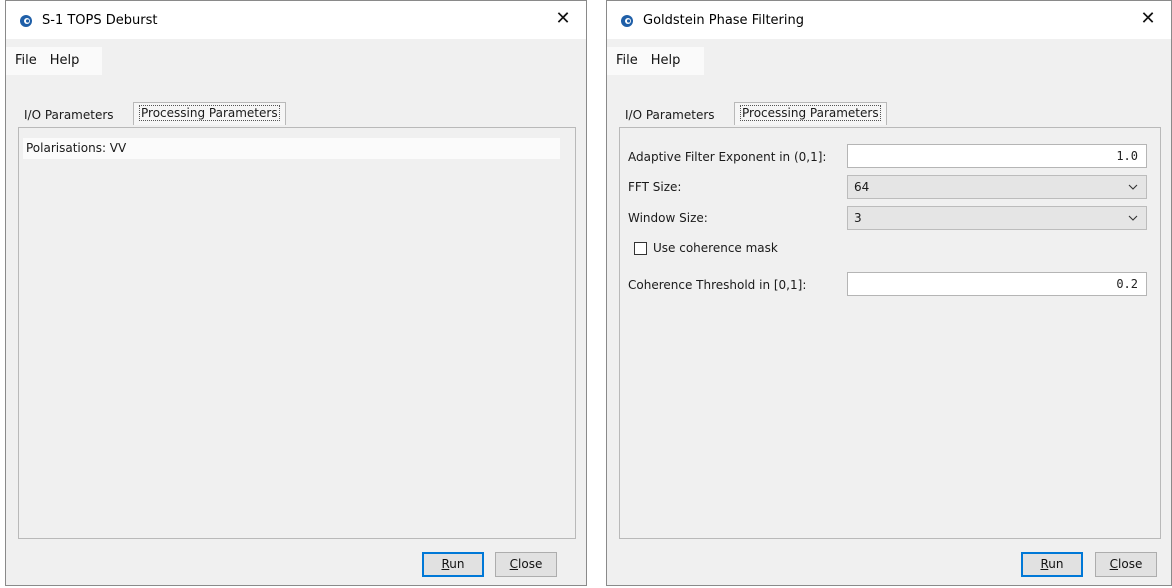 This screenshot has width=1172, height=588. What do you see at coordinates (655, 187) in the screenshot?
I see `fft-size-label: FFT Size:` at bounding box center [655, 187].